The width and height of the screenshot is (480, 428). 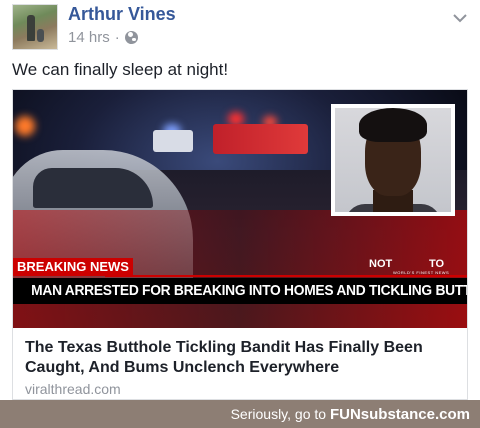 I want to click on link-domain: viralthread.com, so click(x=73, y=389).